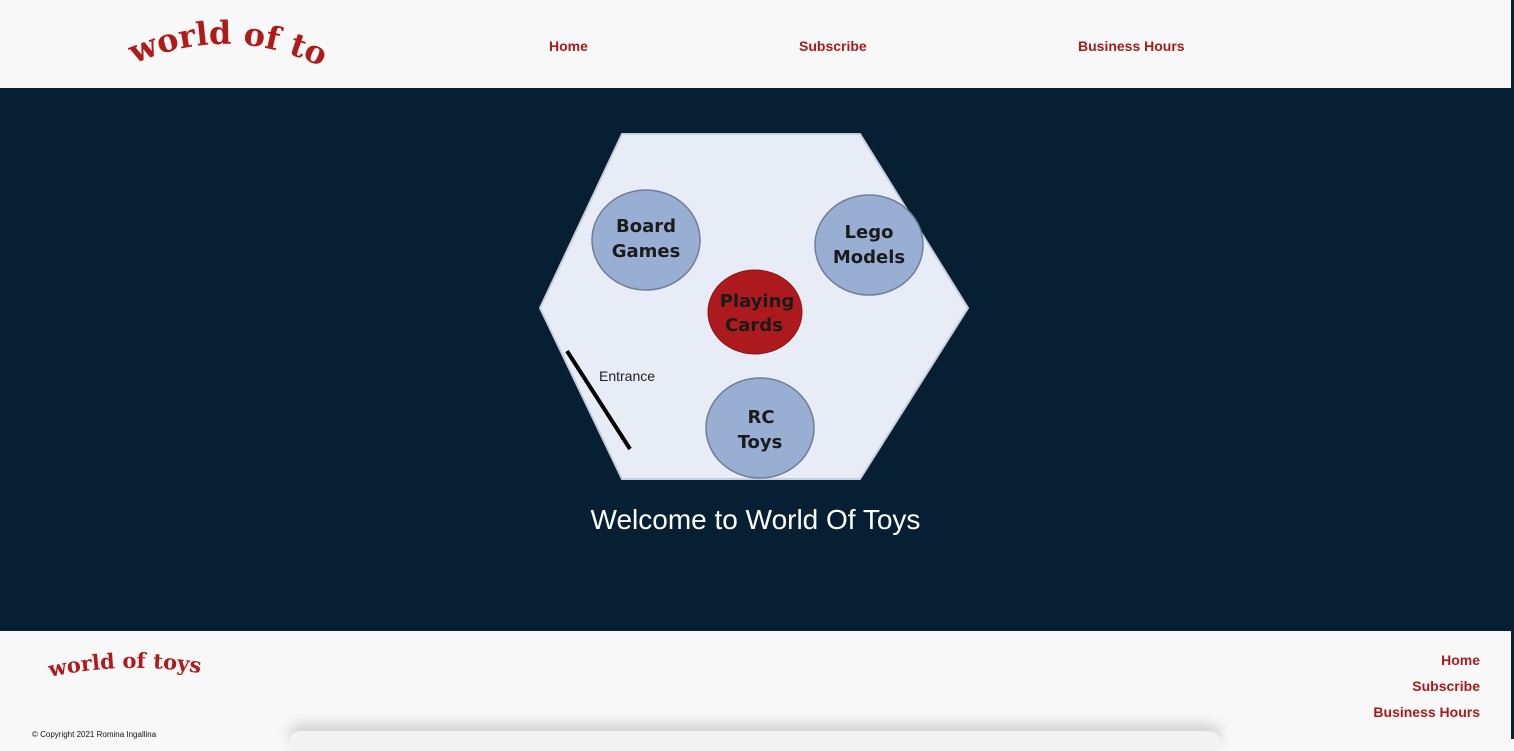 This screenshot has width=1514, height=751. What do you see at coordinates (646, 226) in the screenshot?
I see `board-games-label-line1: Board` at bounding box center [646, 226].